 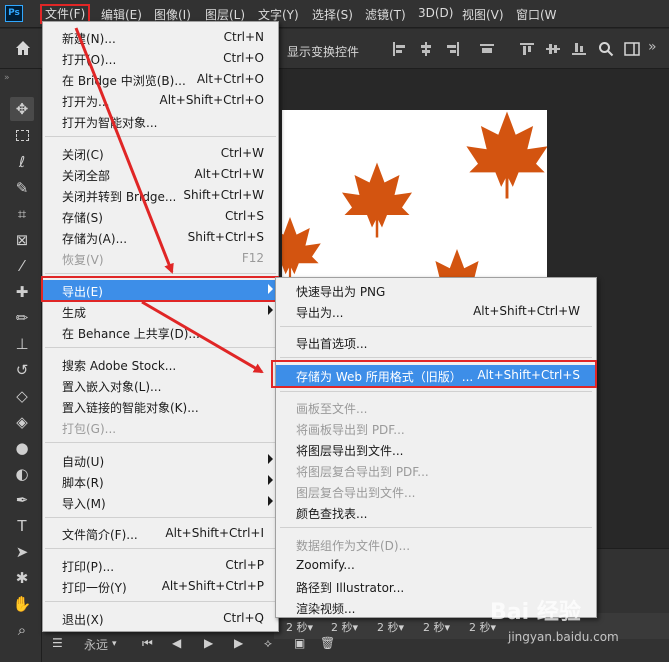 What do you see at coordinates (57, 643) in the screenshot?
I see `convert-timeline-icon: ☰` at bounding box center [57, 643].